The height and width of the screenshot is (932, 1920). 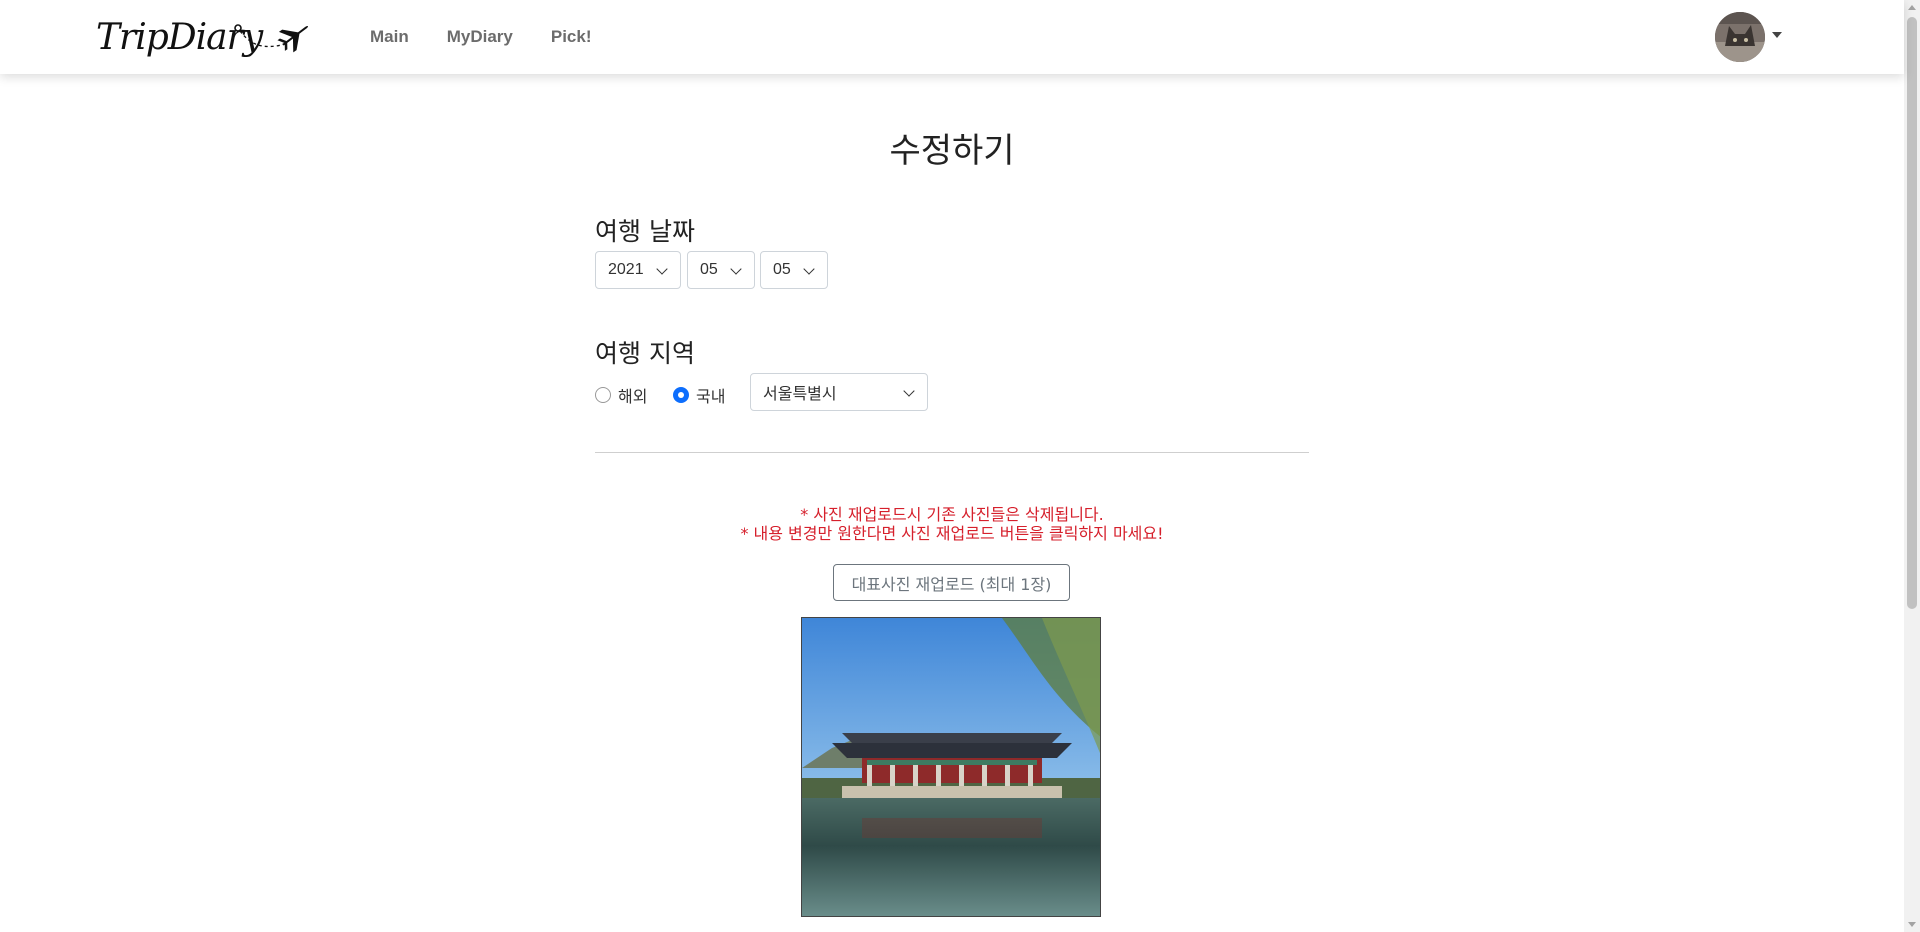 I want to click on nav-link-main: Main, so click(x=389, y=37).